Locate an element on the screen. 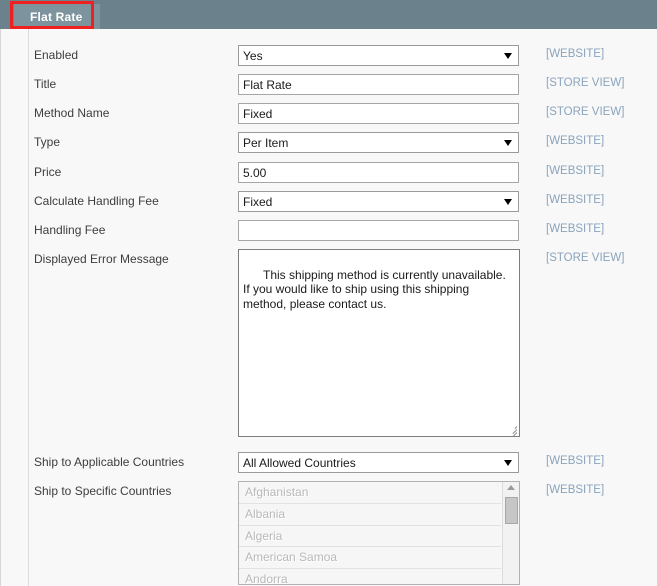 The image size is (657, 586). scrollbar-thumb is located at coordinates (511, 510).